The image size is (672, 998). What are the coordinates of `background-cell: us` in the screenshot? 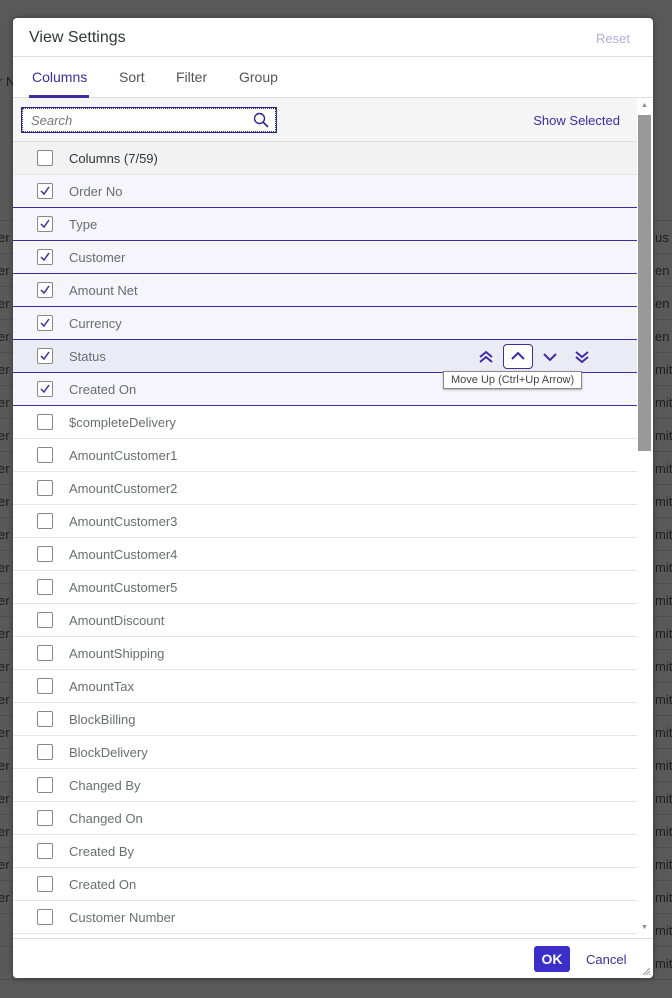 It's located at (662, 237).